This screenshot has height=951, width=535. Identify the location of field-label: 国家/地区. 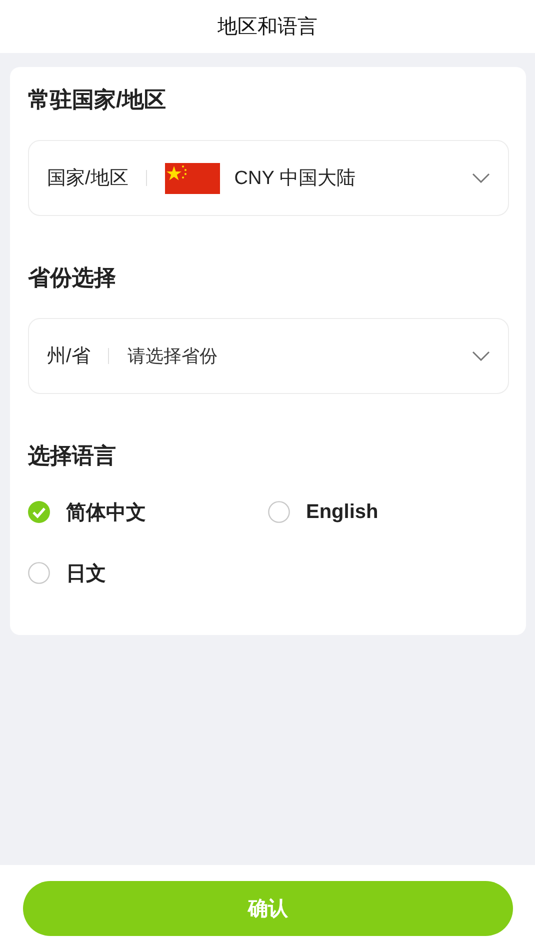
(87, 179).